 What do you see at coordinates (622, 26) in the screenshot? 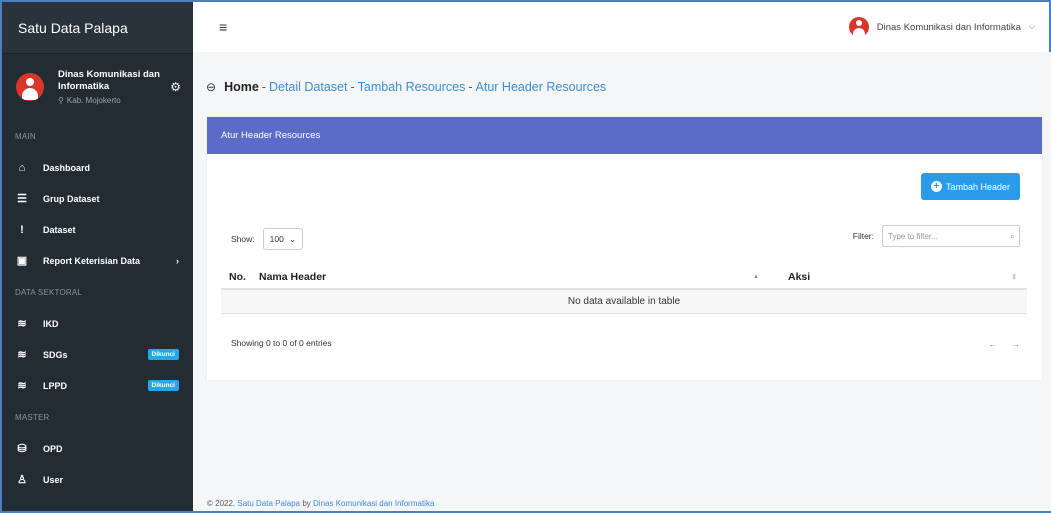
I see `topbar: ≡ Dinas Komunikasi dan Informatika ⌵` at bounding box center [622, 26].